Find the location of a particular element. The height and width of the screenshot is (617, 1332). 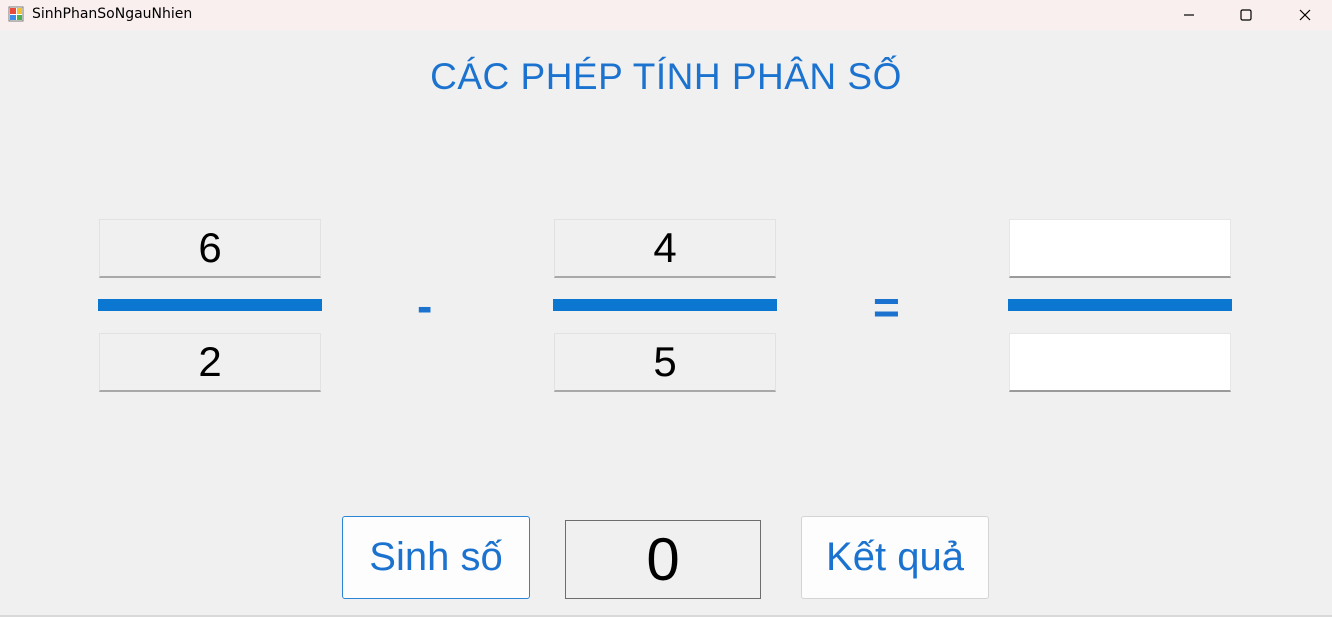

page-title: CÁC PHÉP TÍNH PHÂN SỐ is located at coordinates (666, 76).